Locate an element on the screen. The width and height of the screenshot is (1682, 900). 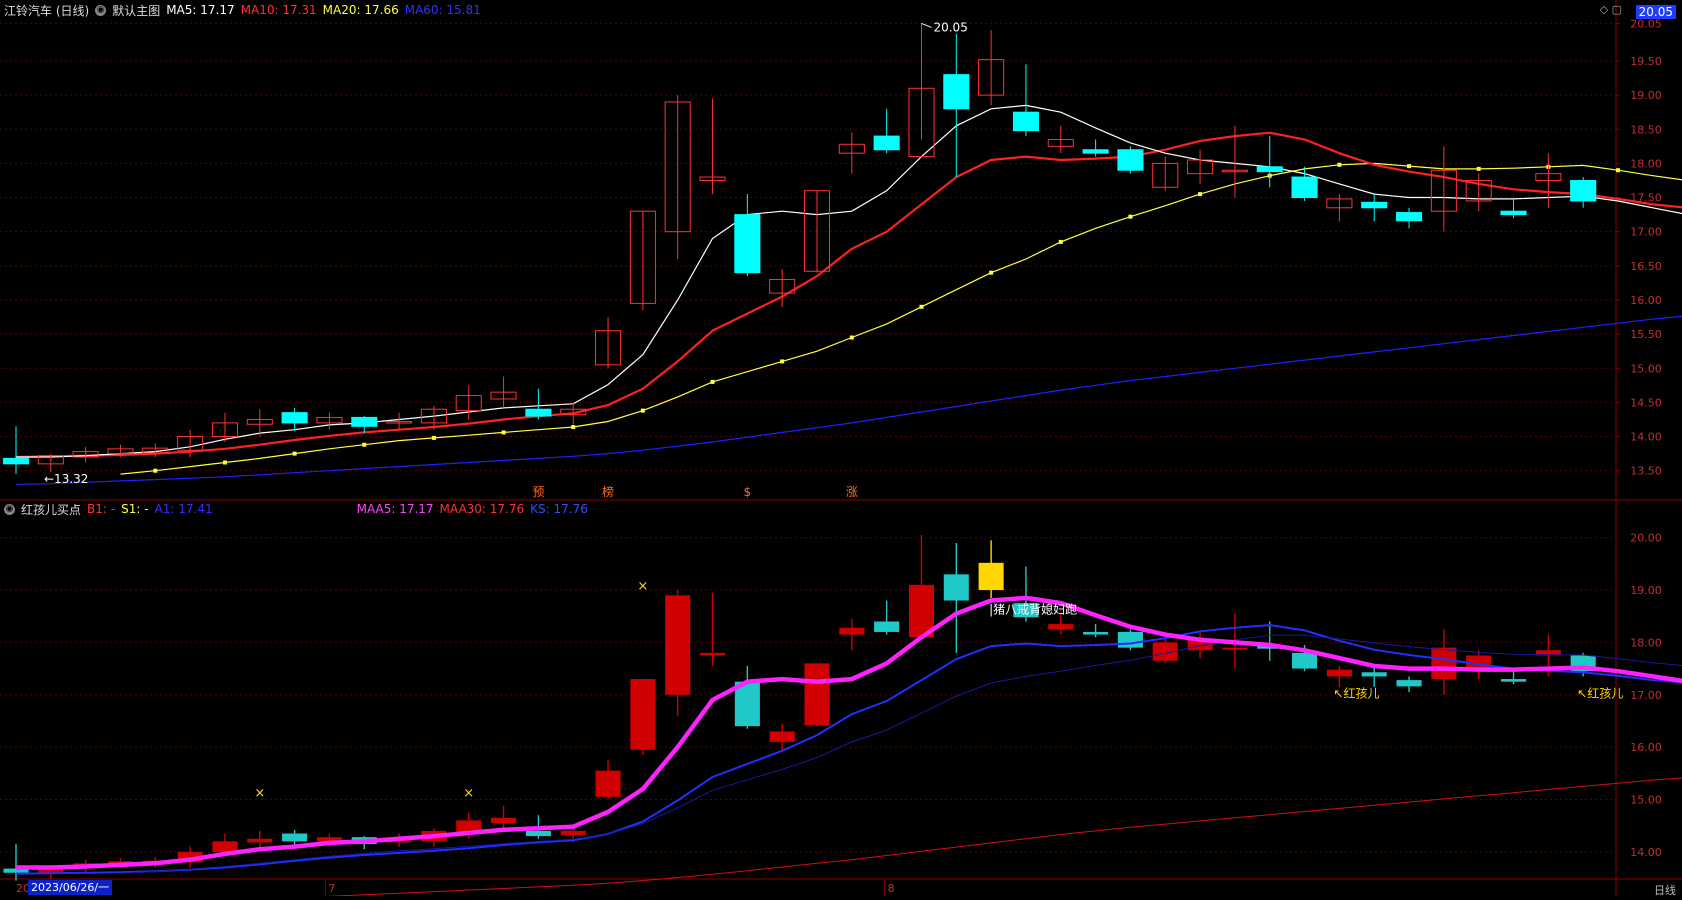
main-y-tick-label: 15.50 is located at coordinates (1646, 334).